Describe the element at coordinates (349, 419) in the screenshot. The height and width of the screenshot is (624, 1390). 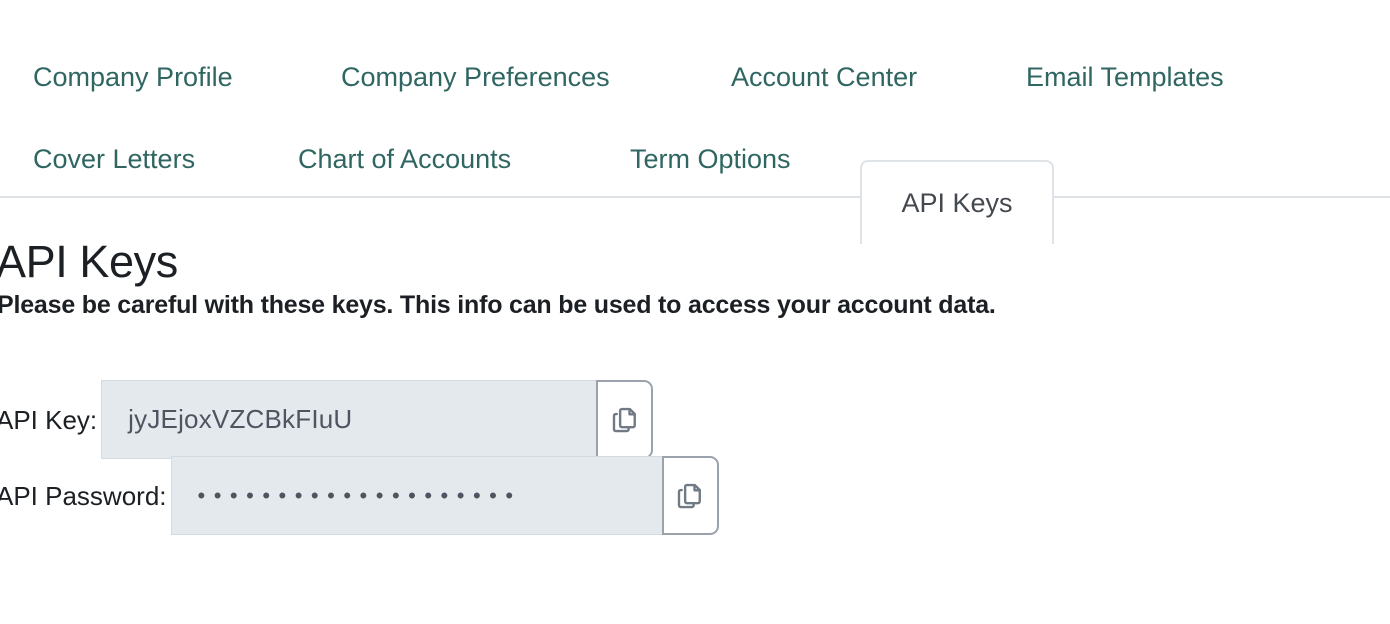
I see `api-key-value: jyJEjoxVZCBkFIuU` at that location.